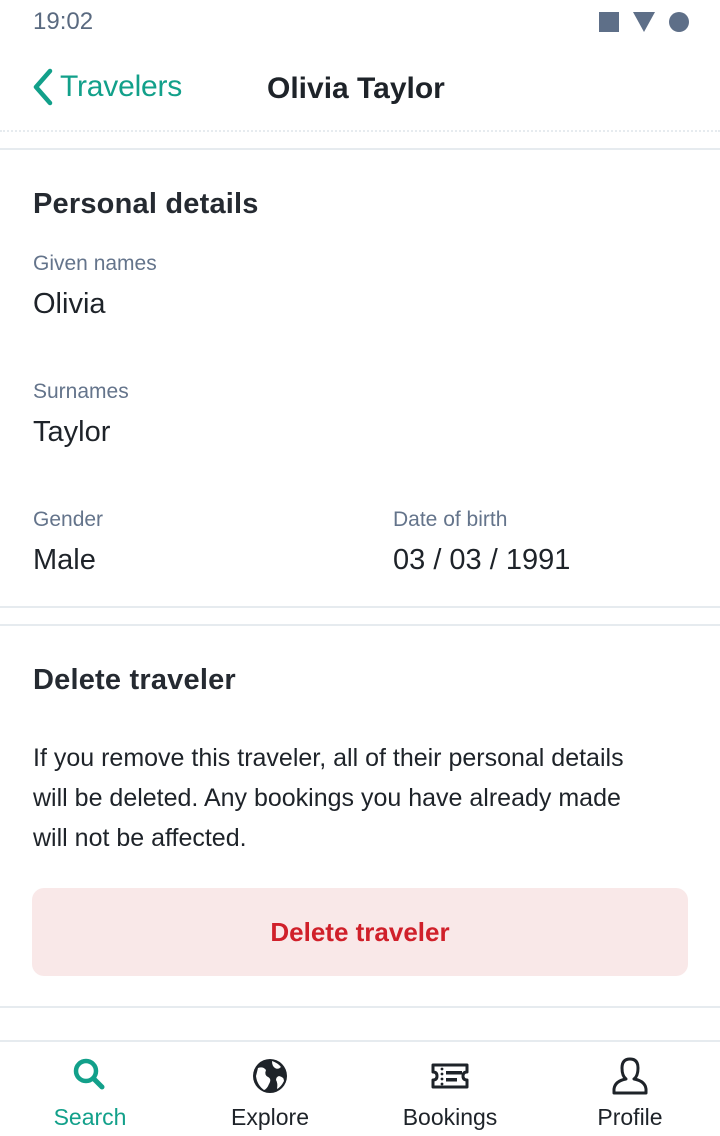 This screenshot has height=1136, width=720. Describe the element at coordinates (679, 22) in the screenshot. I see `circle-icon` at that location.